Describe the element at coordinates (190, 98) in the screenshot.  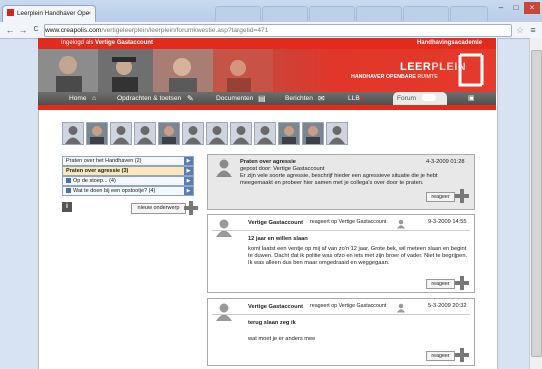
I see `pencil-icon: ✎` at that location.